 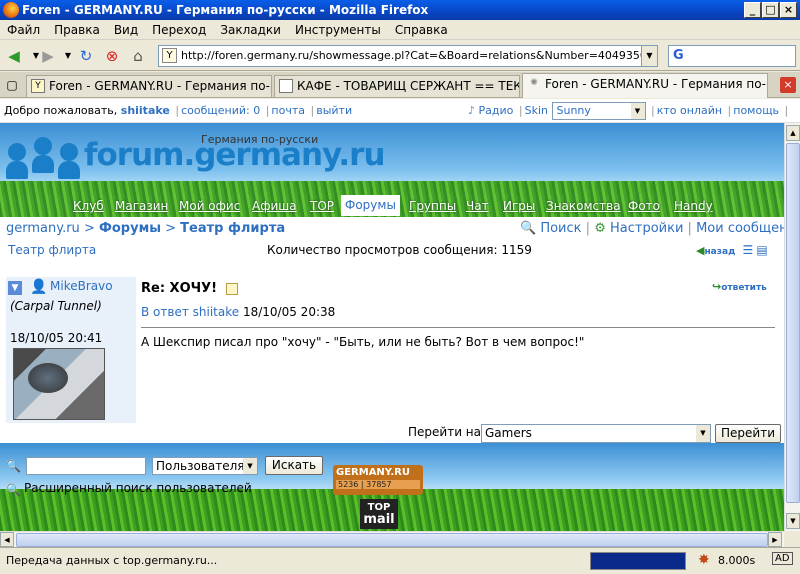 What do you see at coordinates (235, 155) in the screenshot?
I see `site-logo: forum.germany.ru` at bounding box center [235, 155].